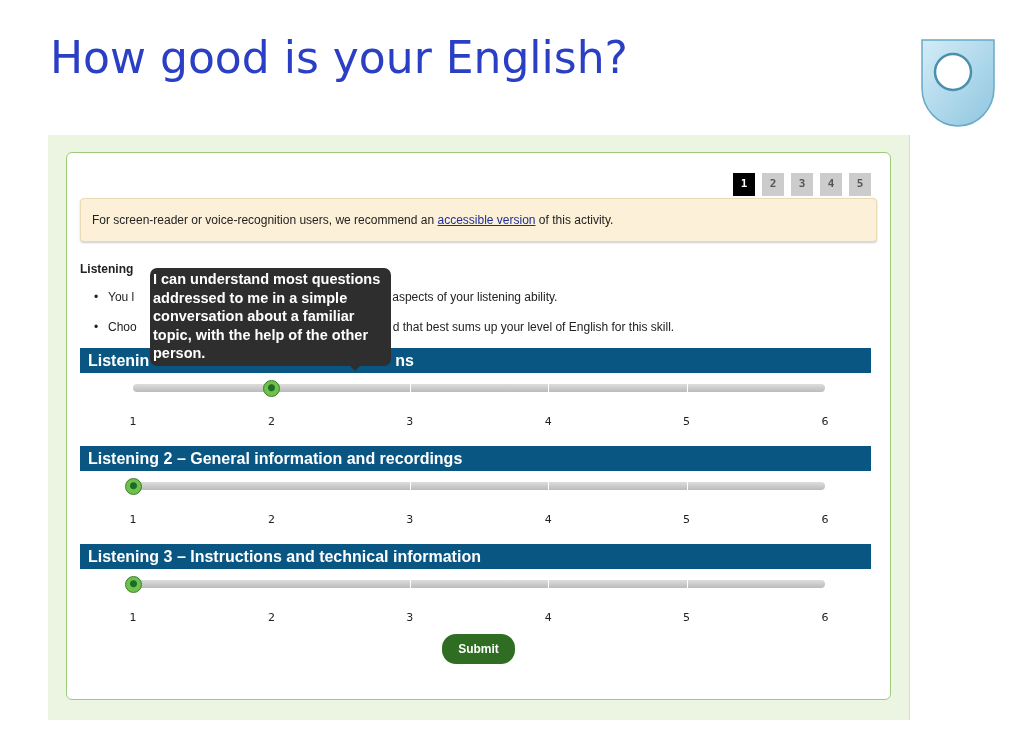 This screenshot has width=1024, height=740. Describe the element at coordinates (773, 184) in the screenshot. I see `page-number: 2` at that location.